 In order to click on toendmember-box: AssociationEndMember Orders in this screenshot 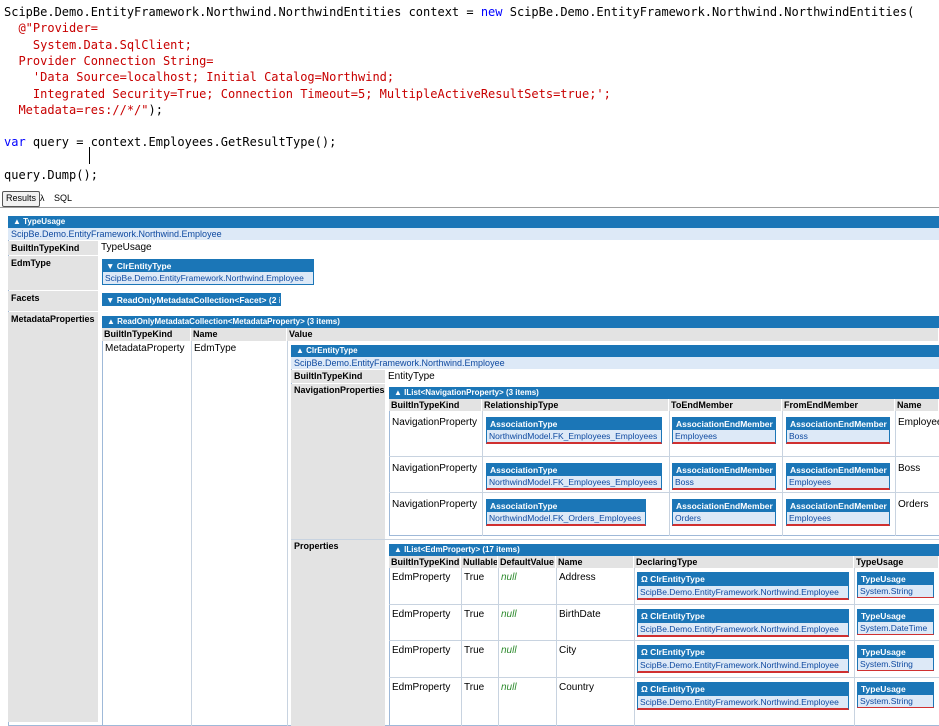, I will do `click(724, 512)`.